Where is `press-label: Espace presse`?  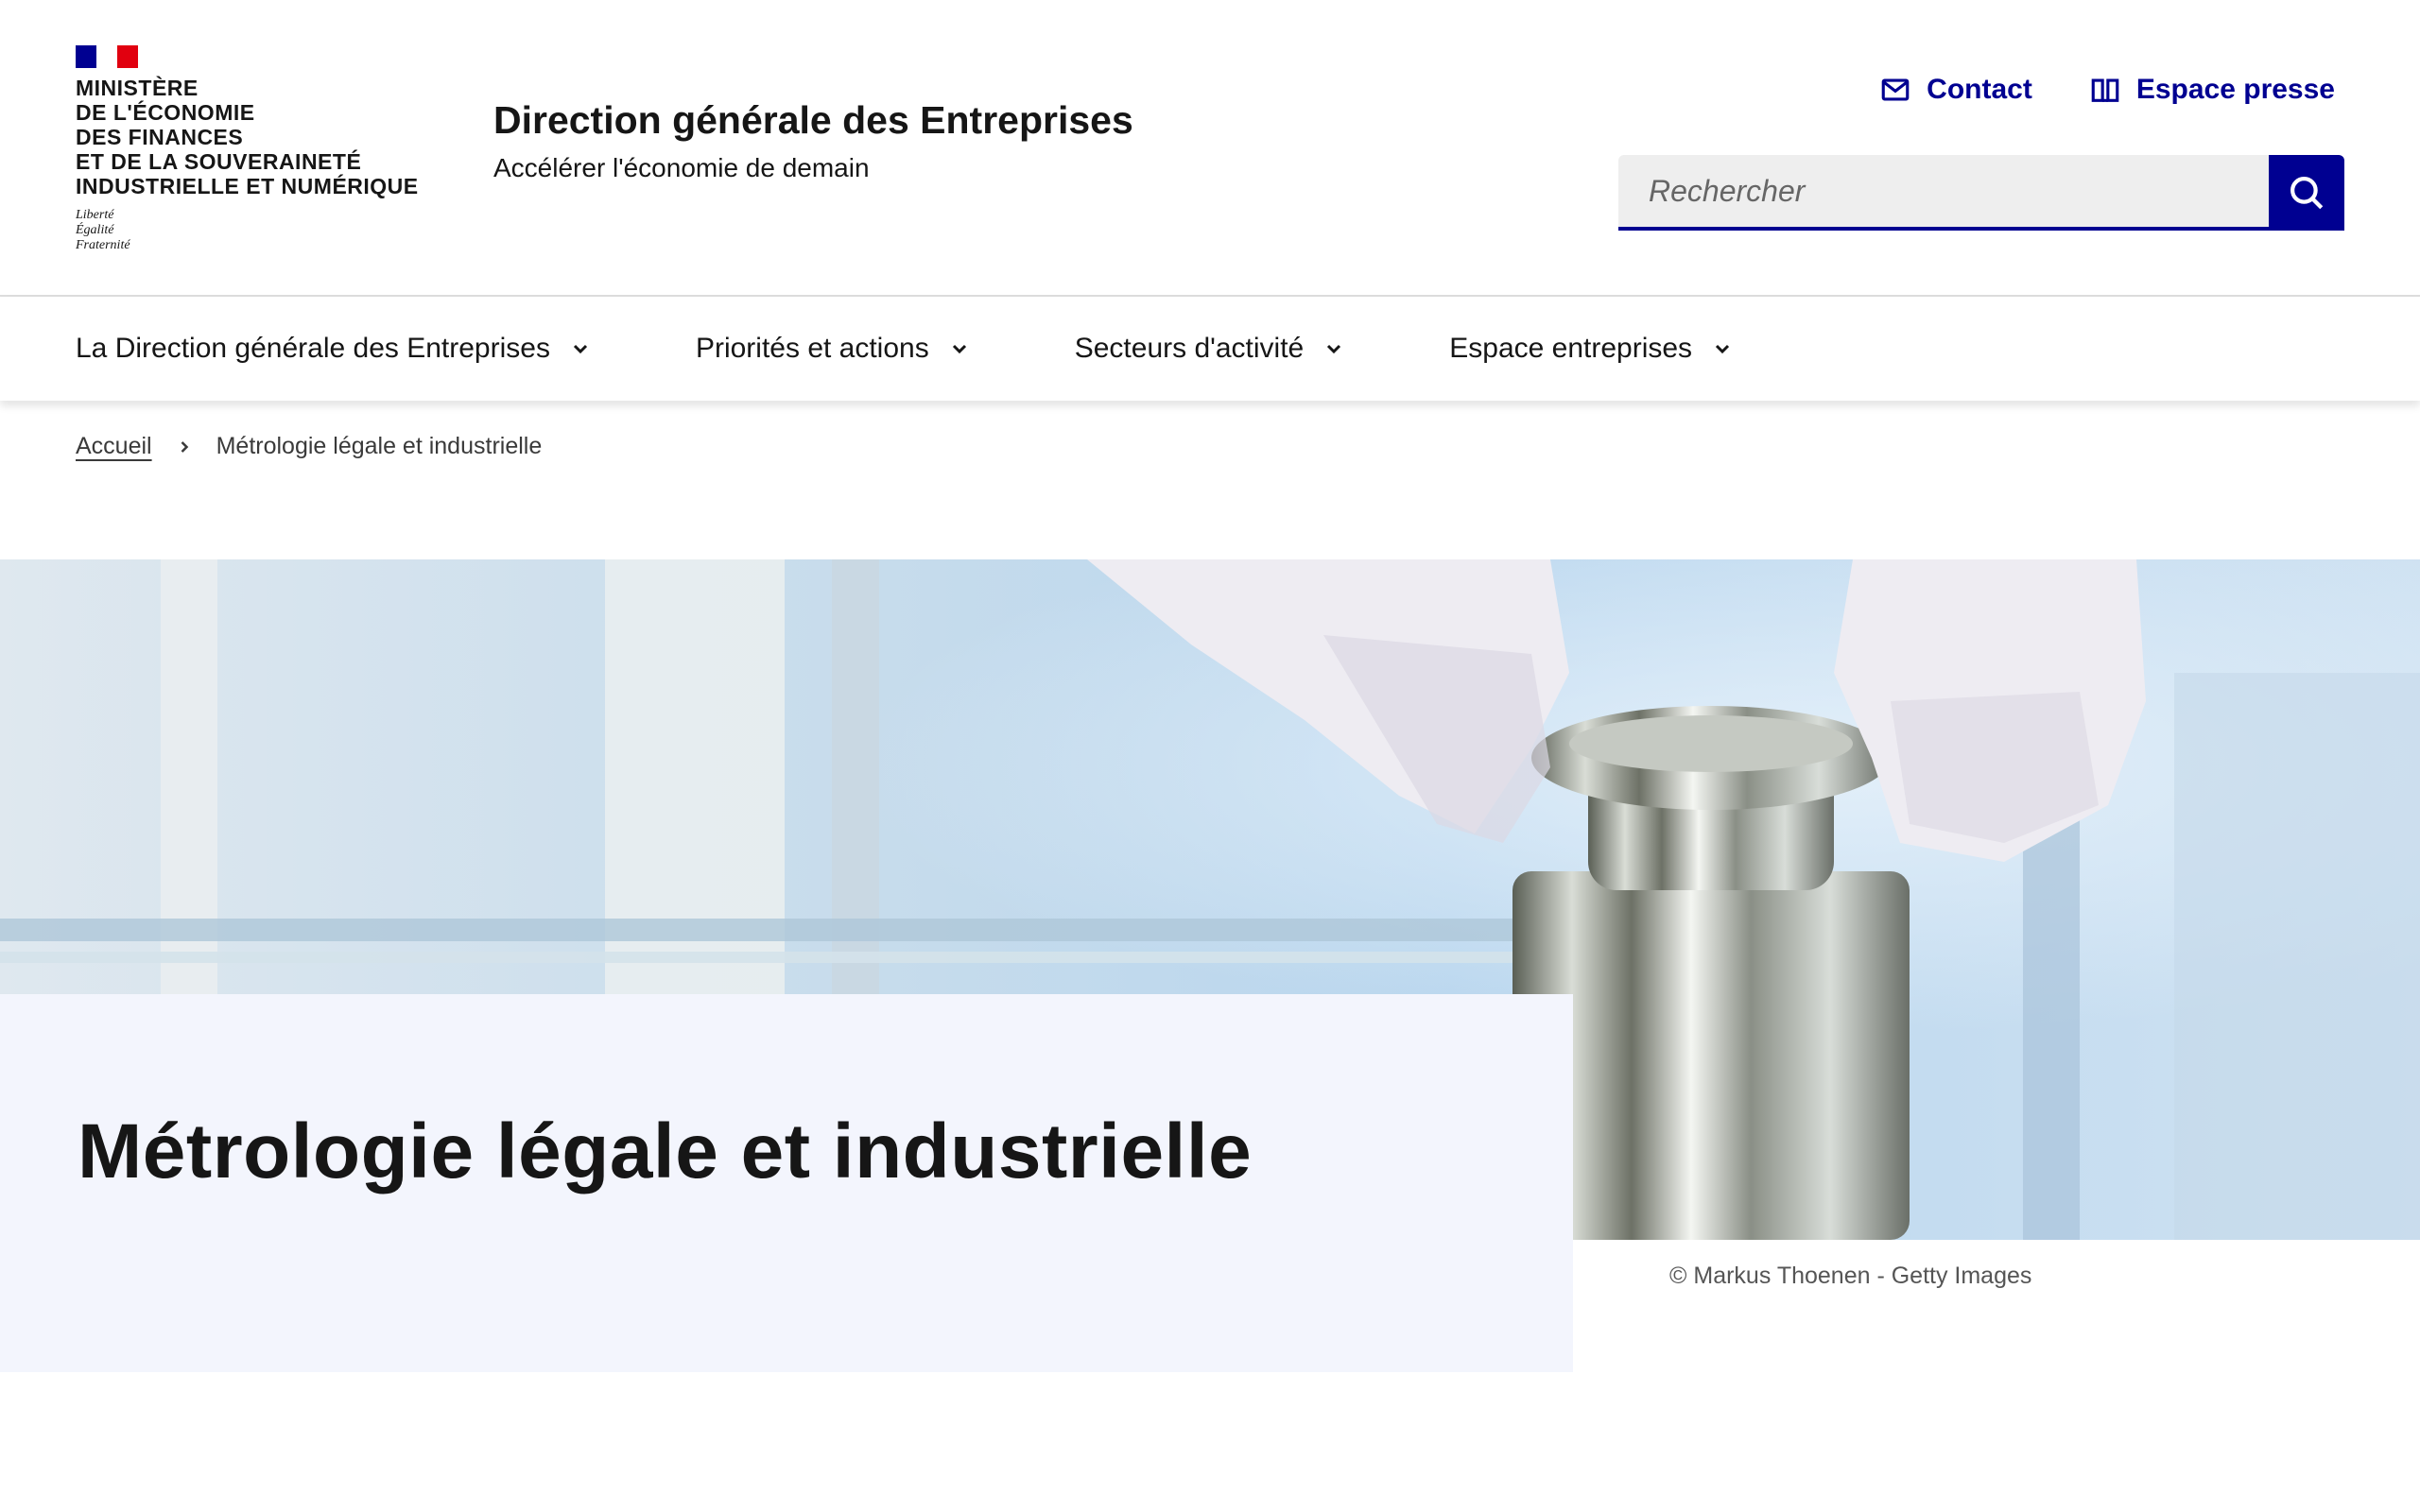
press-label: Espace presse is located at coordinates (2235, 89).